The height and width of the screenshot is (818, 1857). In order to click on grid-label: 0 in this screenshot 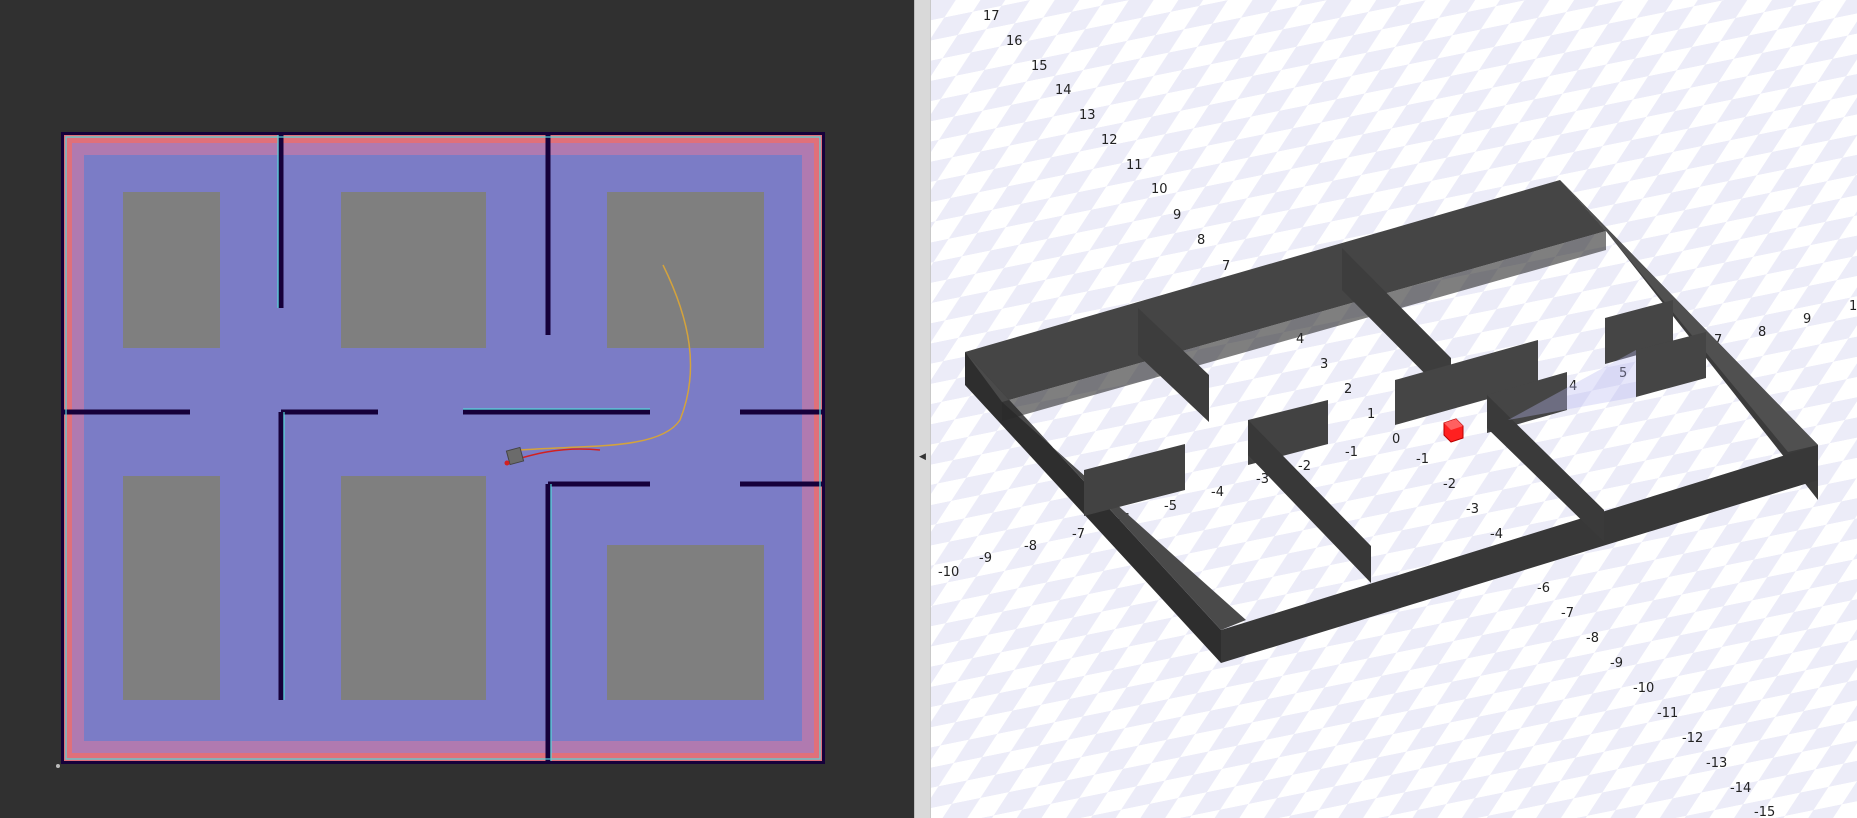, I will do `click(1396, 439)`.